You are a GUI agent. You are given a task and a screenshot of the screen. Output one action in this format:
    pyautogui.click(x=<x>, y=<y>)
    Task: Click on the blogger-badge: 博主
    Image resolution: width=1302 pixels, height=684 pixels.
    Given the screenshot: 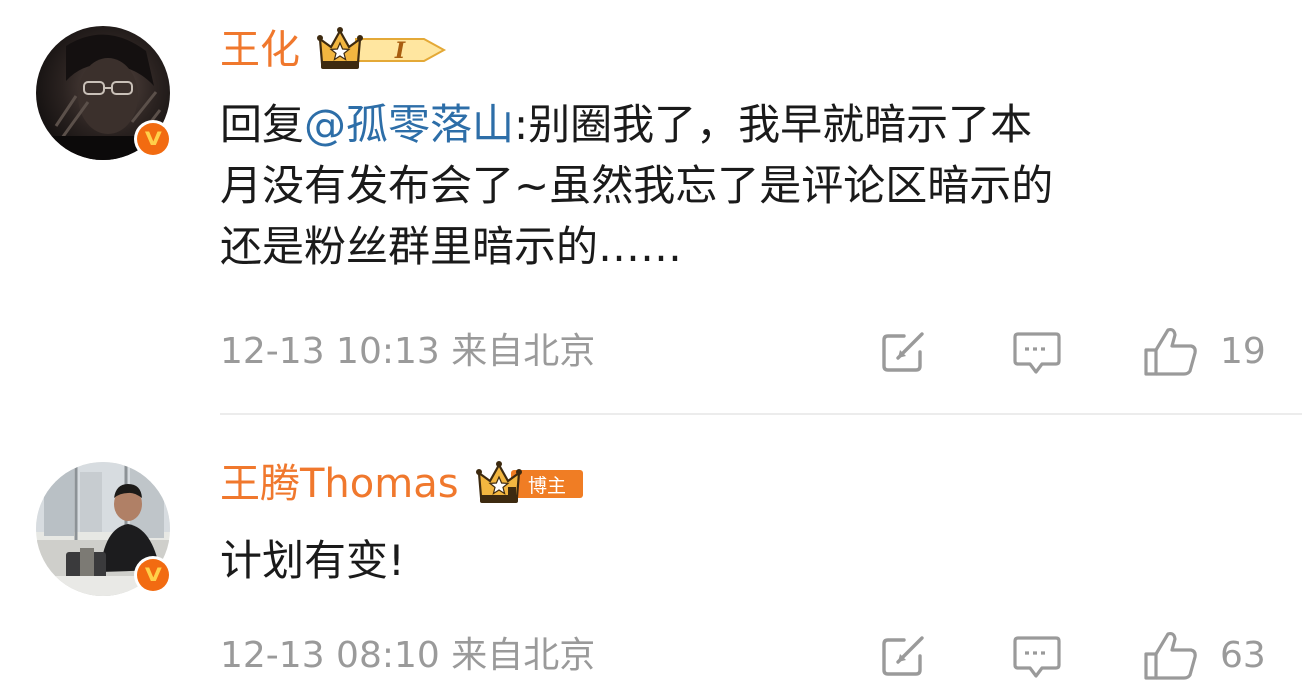 What is the action you would take?
    pyautogui.click(x=530, y=484)
    